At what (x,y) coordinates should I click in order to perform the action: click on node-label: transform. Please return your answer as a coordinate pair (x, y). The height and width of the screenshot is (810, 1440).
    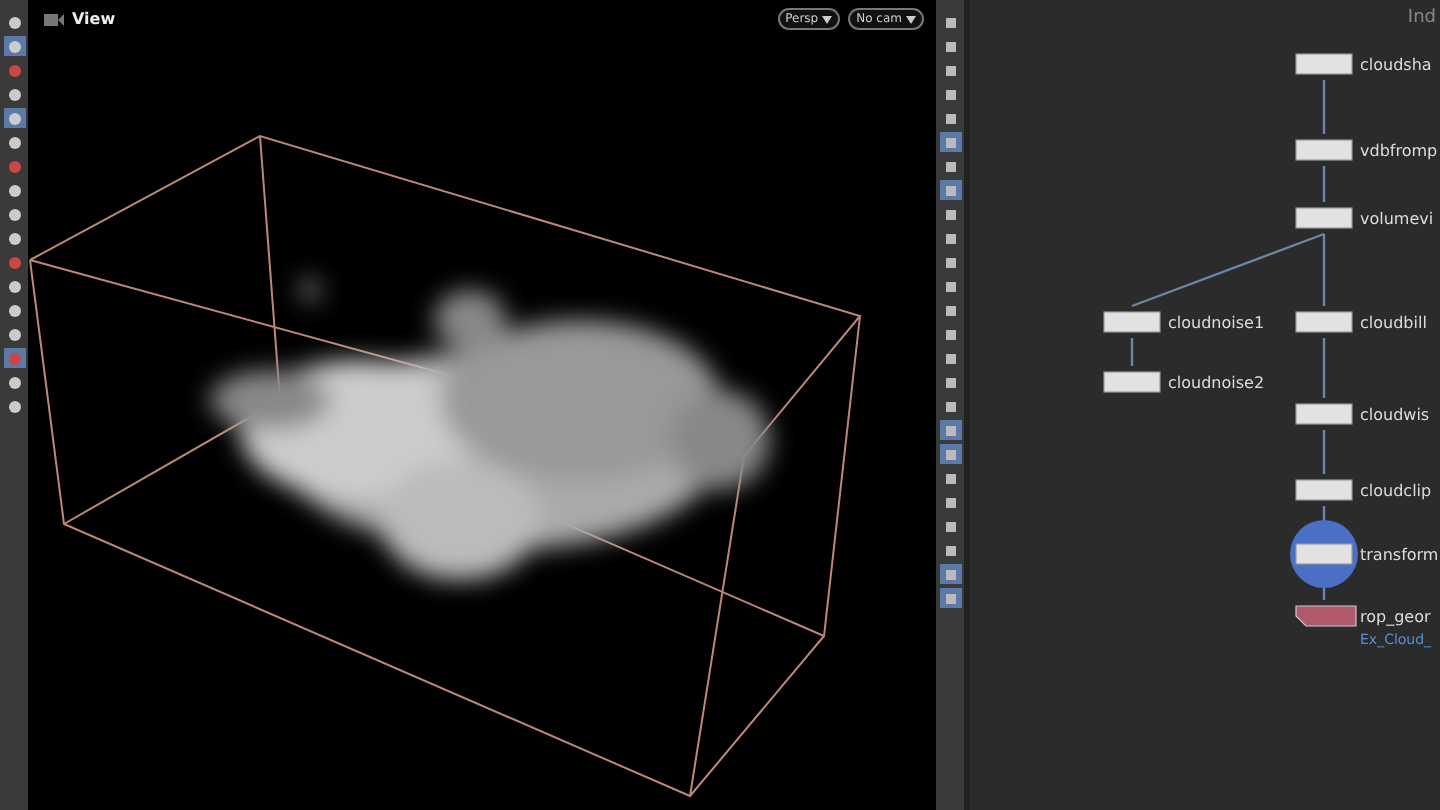
    Looking at the image, I should click on (1399, 555).